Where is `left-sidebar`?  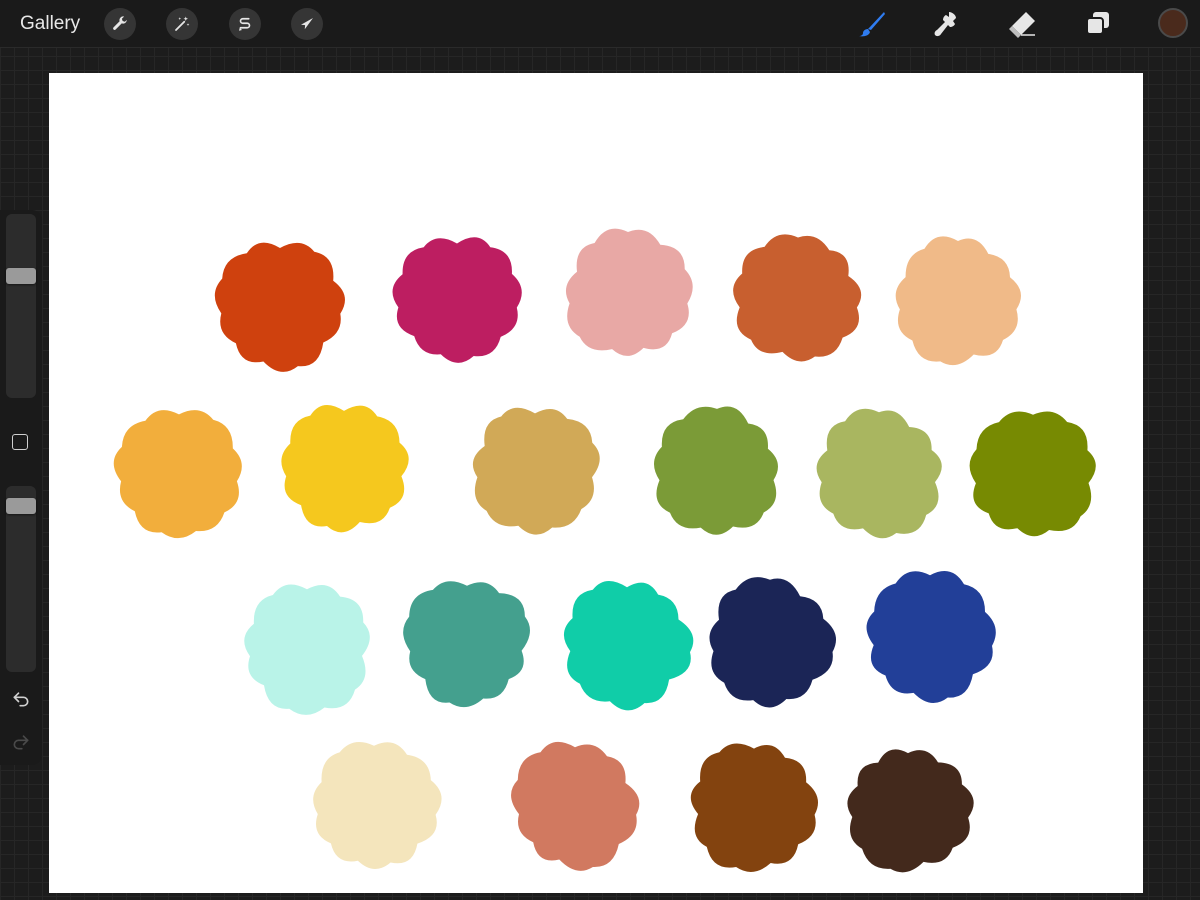 left-sidebar is located at coordinates (21, 487).